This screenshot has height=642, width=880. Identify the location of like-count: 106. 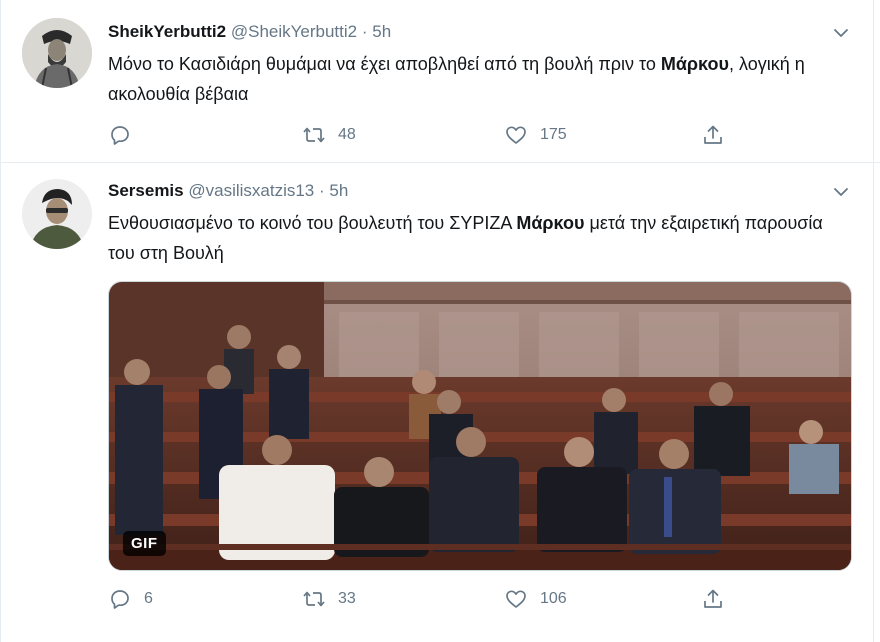
(553, 598).